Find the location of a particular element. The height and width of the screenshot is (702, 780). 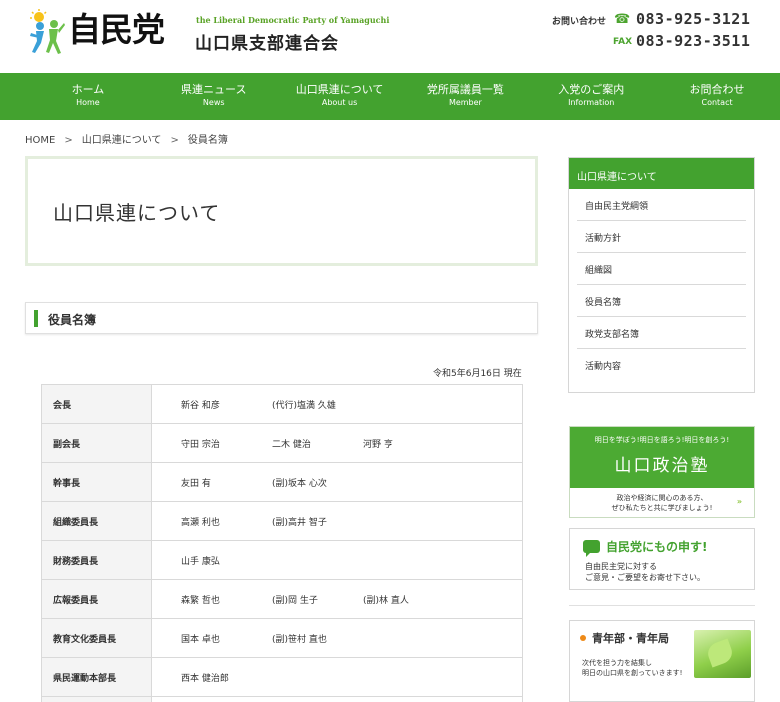

table-row: 副会長 守田 宗治 二木 健治 河野 亨 is located at coordinates (282, 443).